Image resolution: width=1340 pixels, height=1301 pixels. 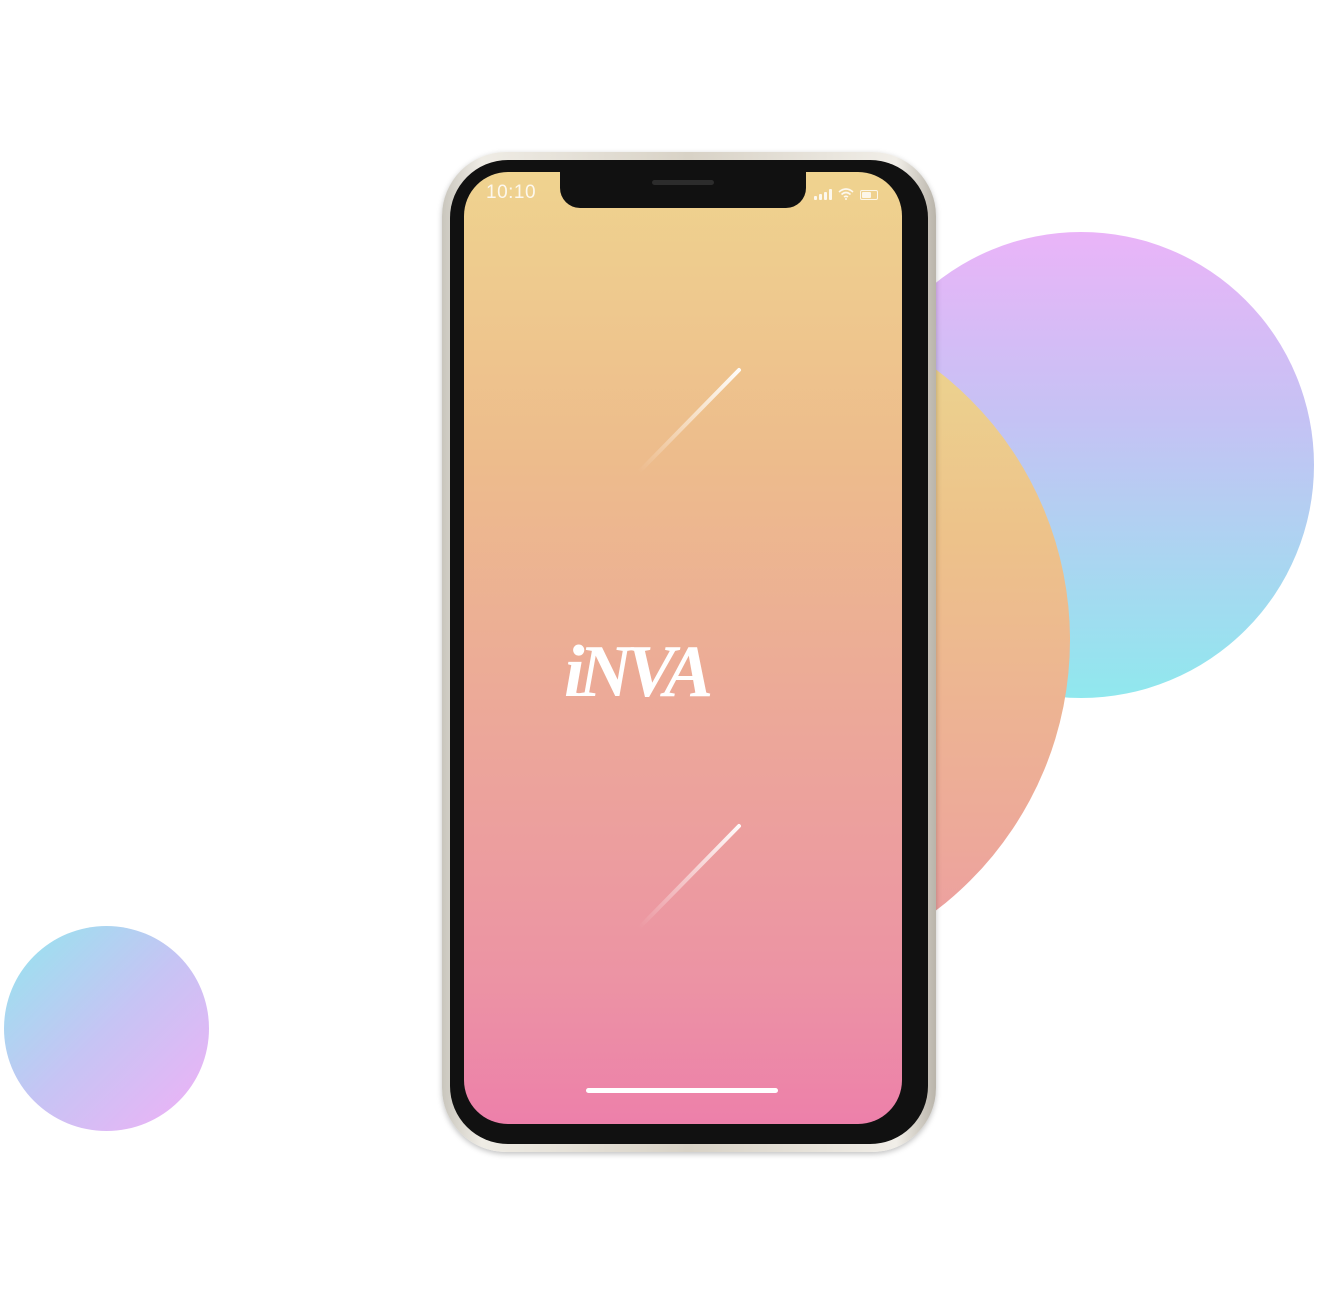 I want to click on logo-text: iNVA, so click(x=637, y=672).